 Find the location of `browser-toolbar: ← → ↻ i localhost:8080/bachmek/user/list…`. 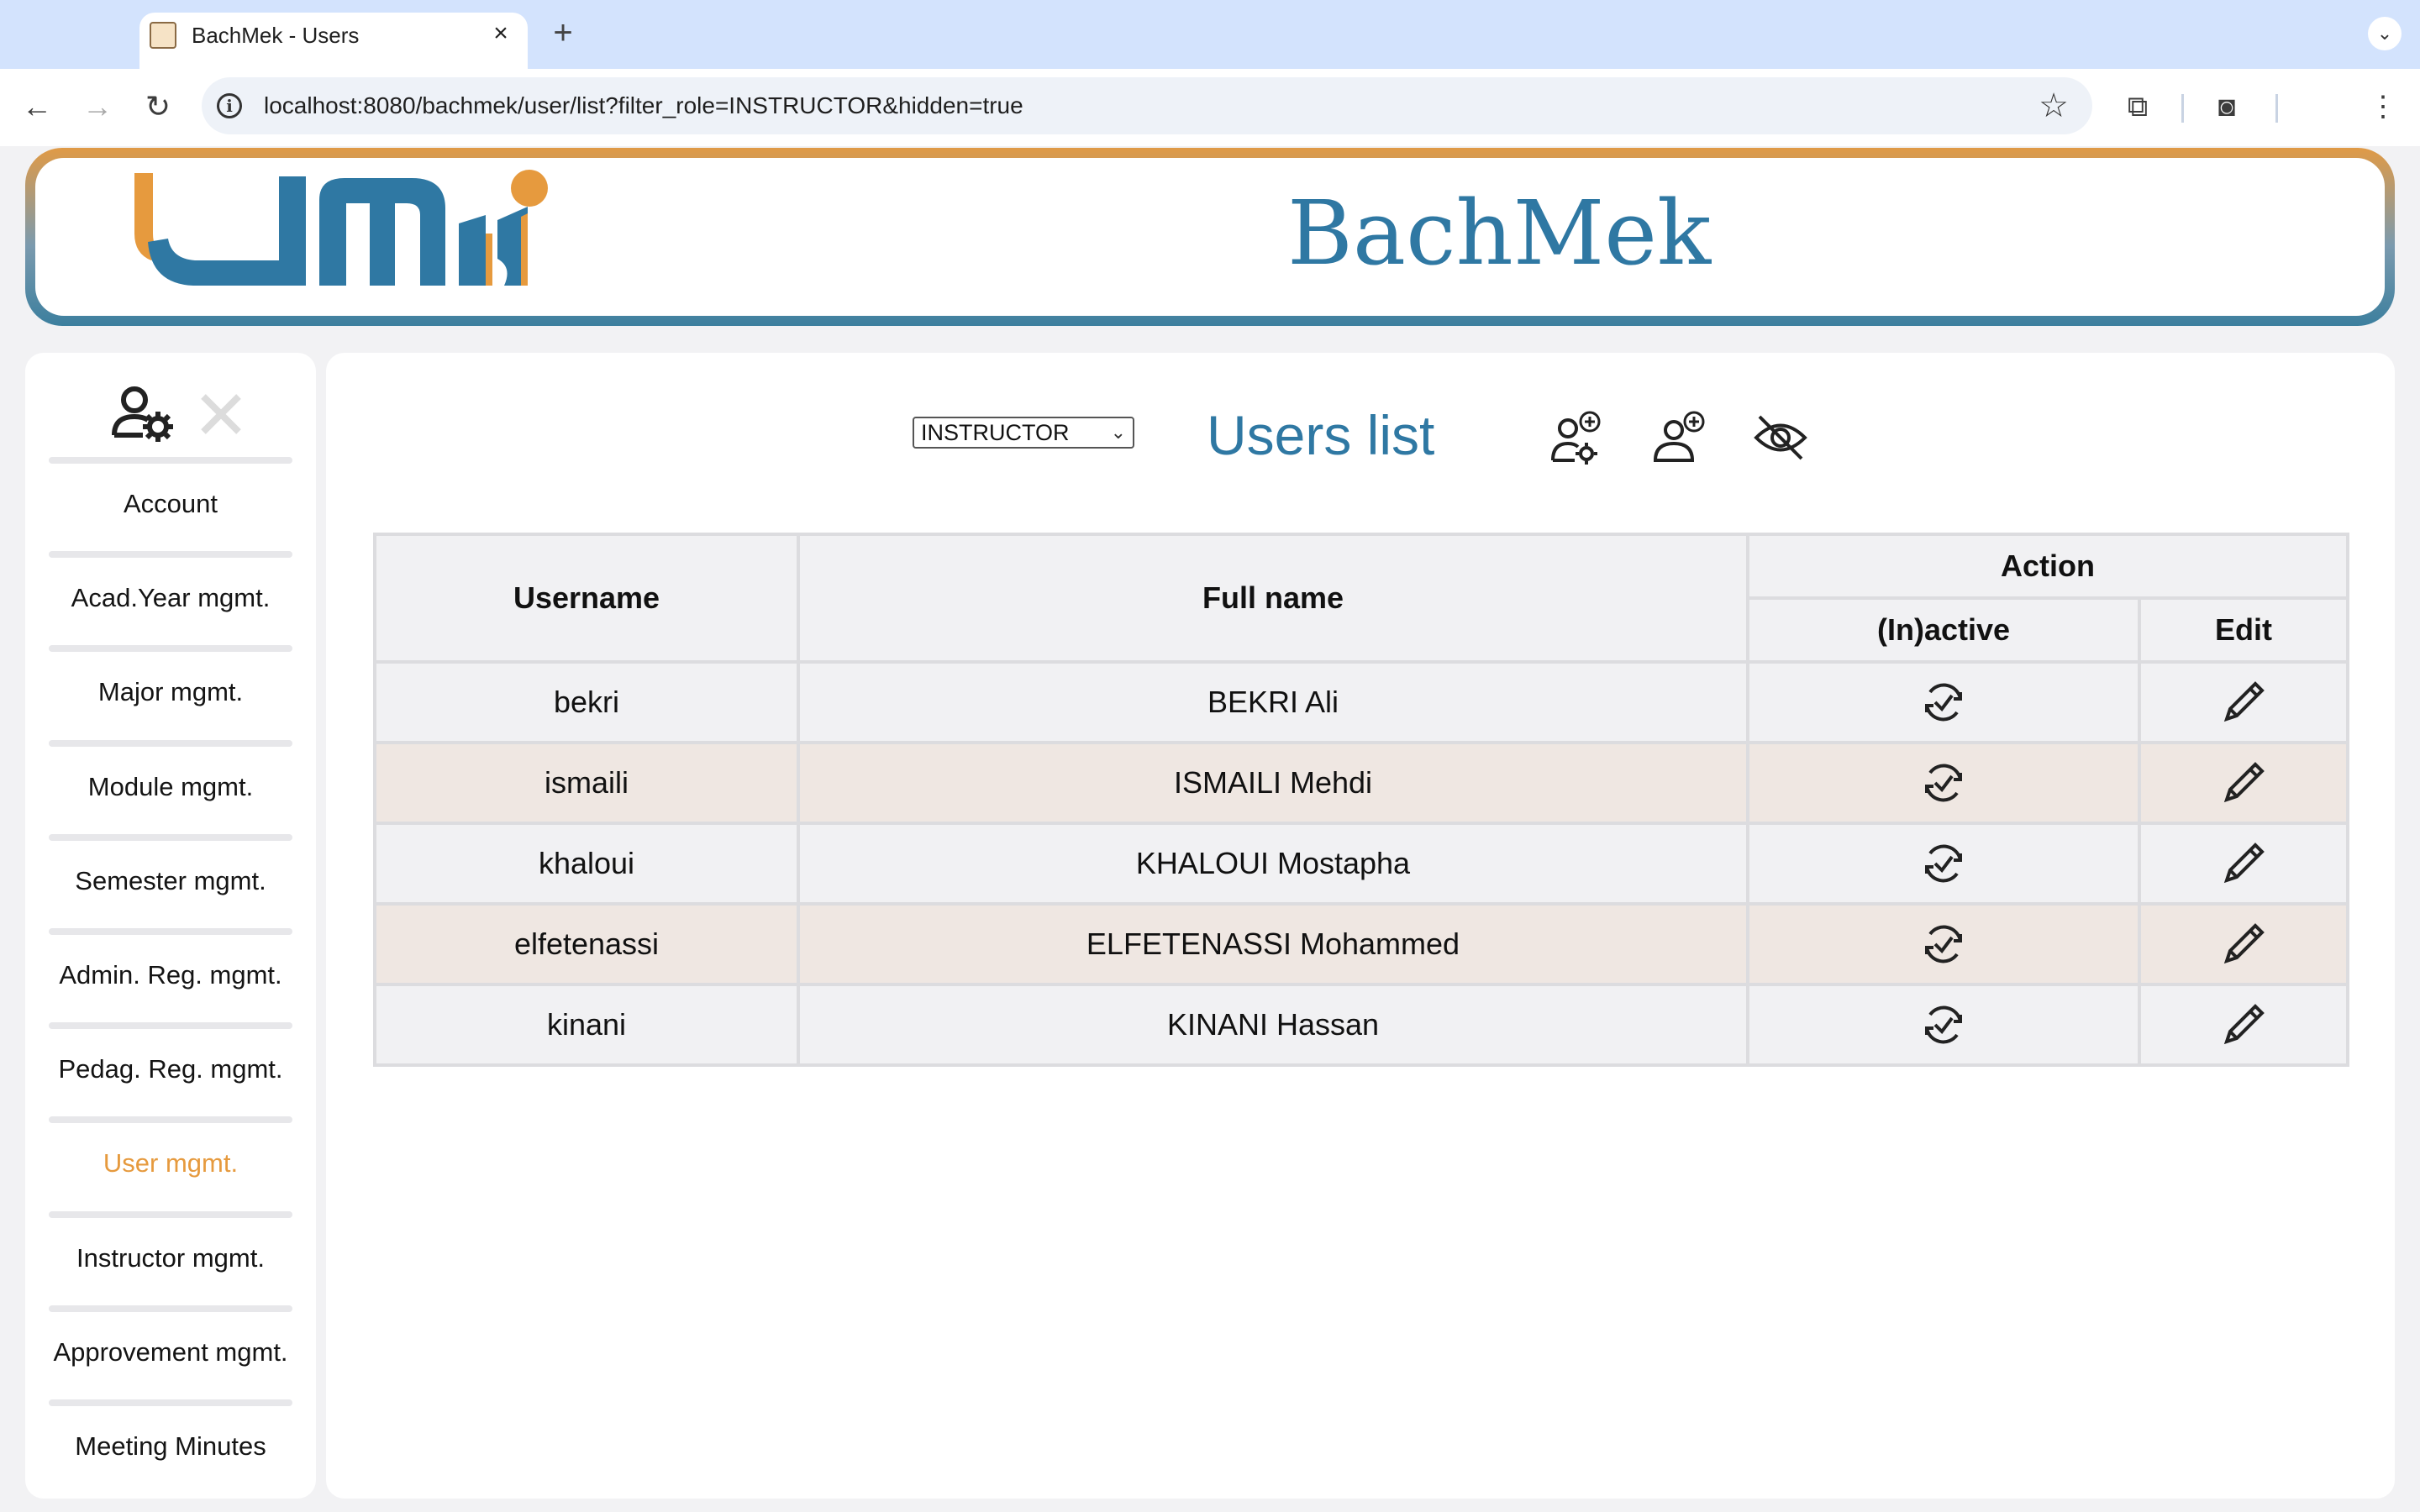

browser-toolbar: ← → ↻ i localhost:8080/bachmek/user/list… is located at coordinates (1210, 107).